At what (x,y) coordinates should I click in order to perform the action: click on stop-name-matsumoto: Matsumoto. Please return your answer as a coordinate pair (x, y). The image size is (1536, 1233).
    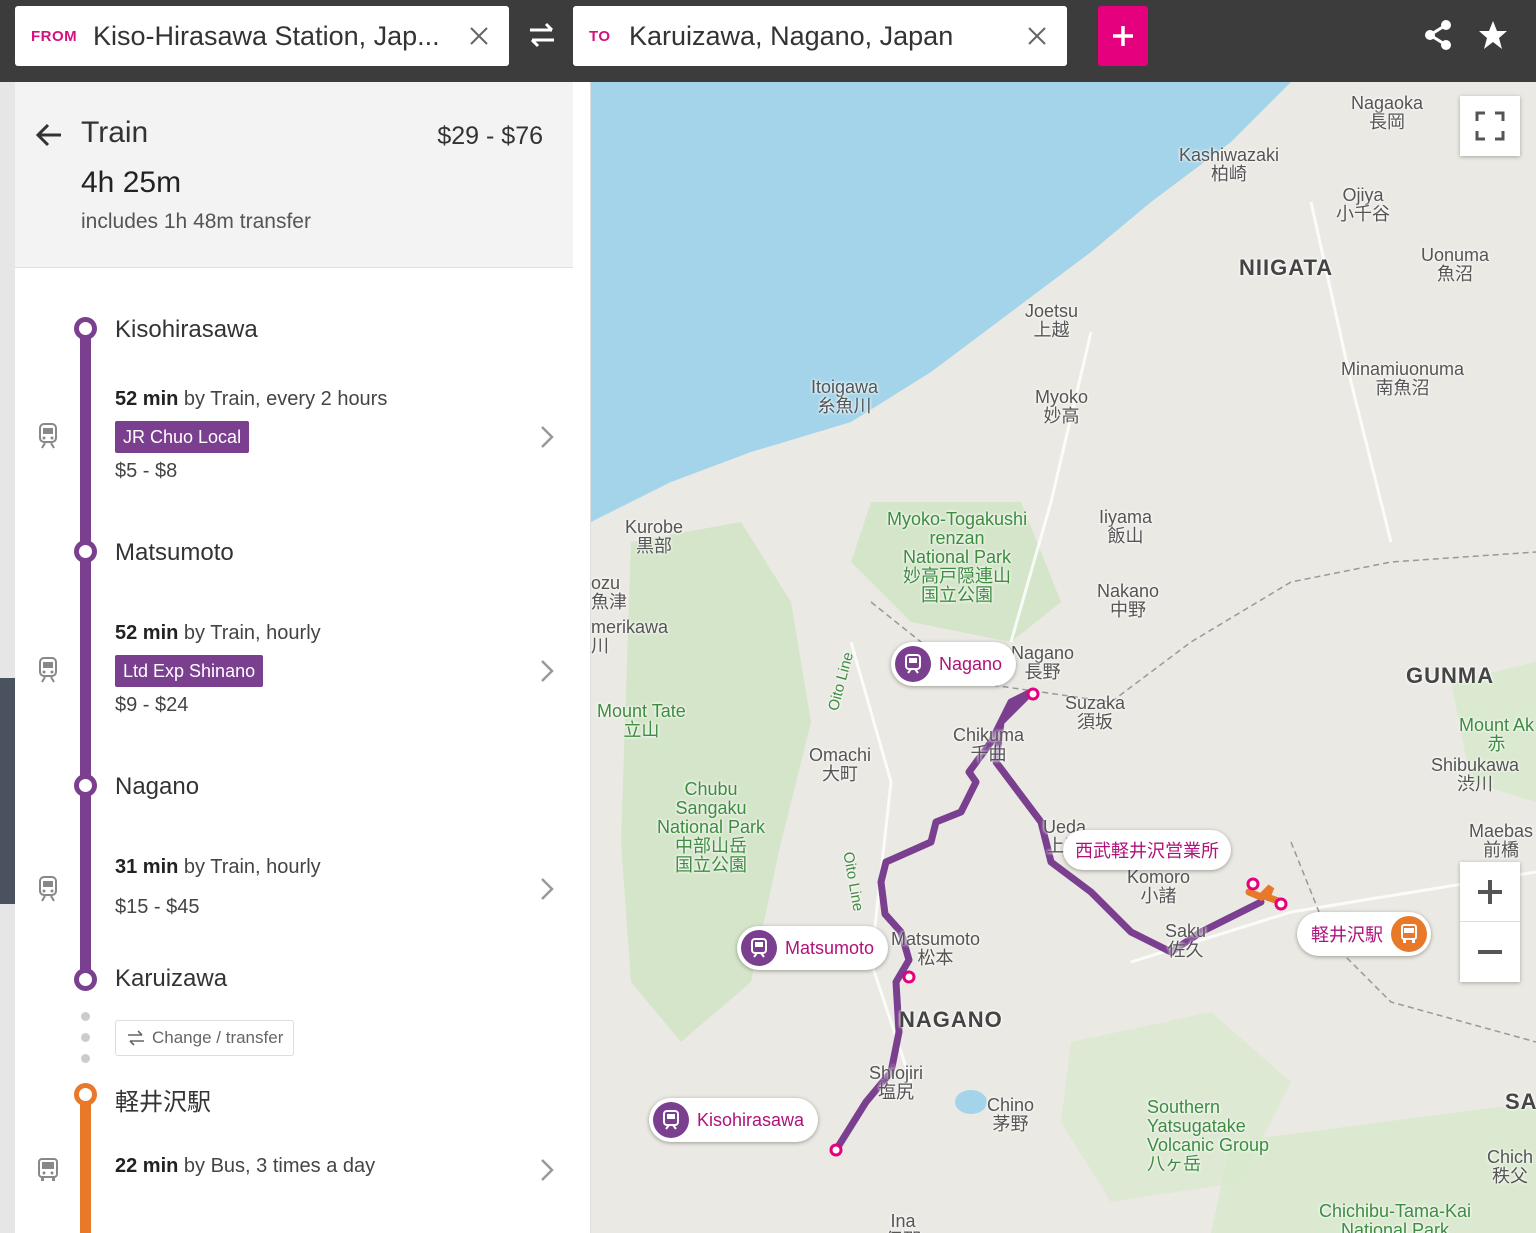
    Looking at the image, I should click on (174, 552).